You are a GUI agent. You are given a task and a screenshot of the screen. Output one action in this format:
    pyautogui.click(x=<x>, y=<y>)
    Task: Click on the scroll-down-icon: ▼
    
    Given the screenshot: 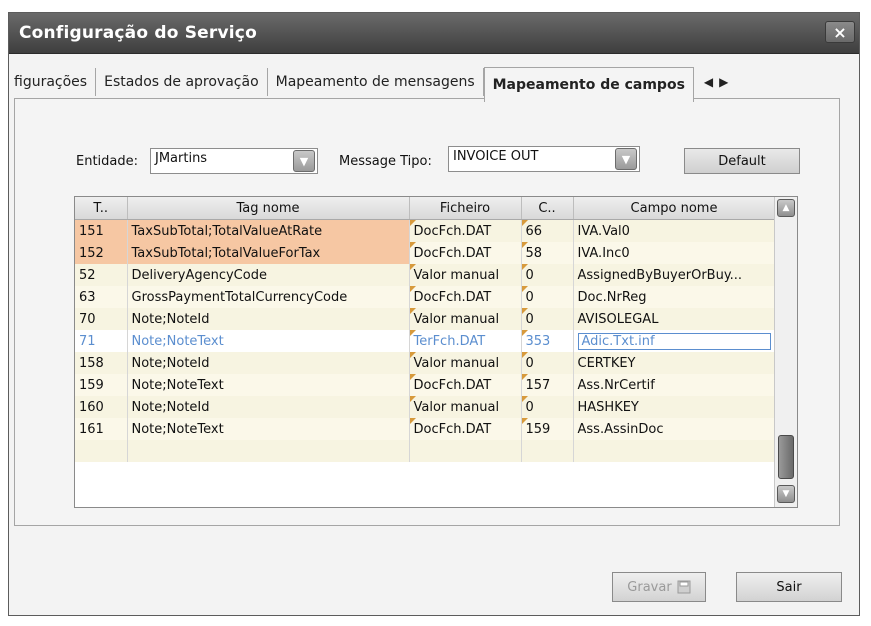 What is the action you would take?
    pyautogui.click(x=786, y=494)
    